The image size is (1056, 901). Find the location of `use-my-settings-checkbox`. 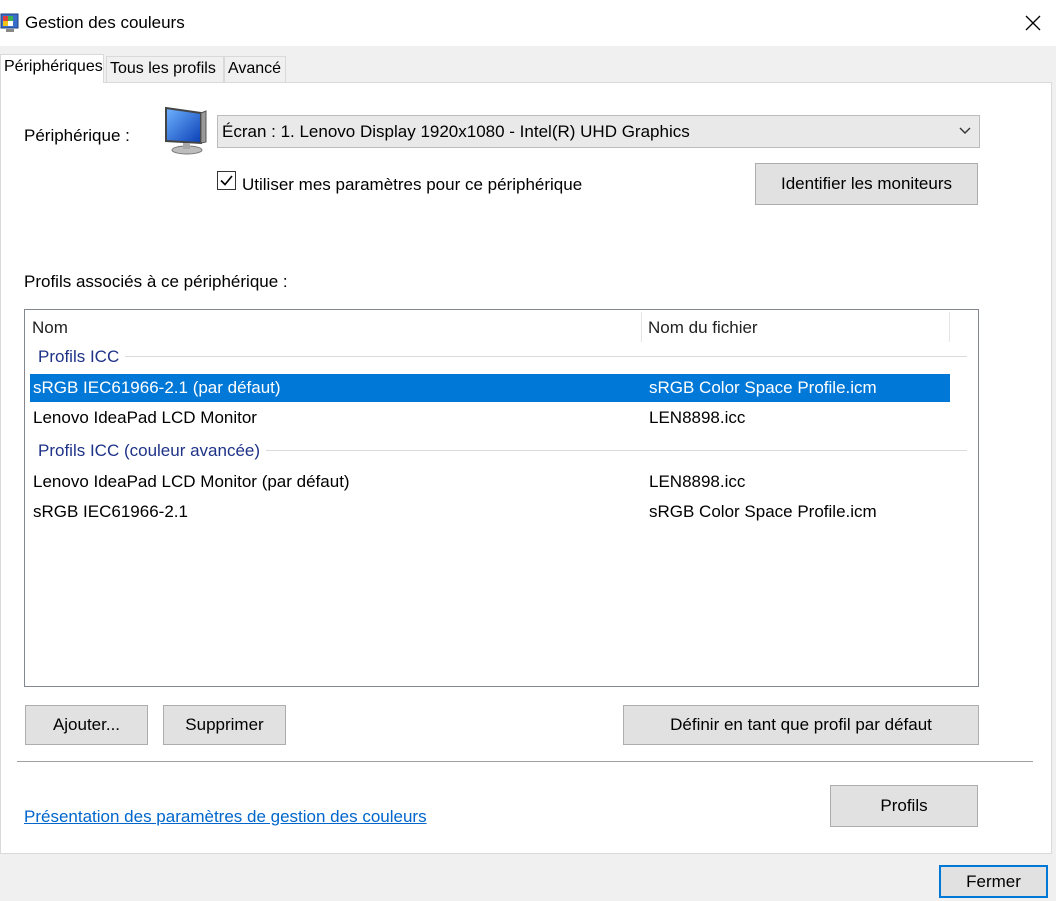

use-my-settings-checkbox is located at coordinates (226, 180).